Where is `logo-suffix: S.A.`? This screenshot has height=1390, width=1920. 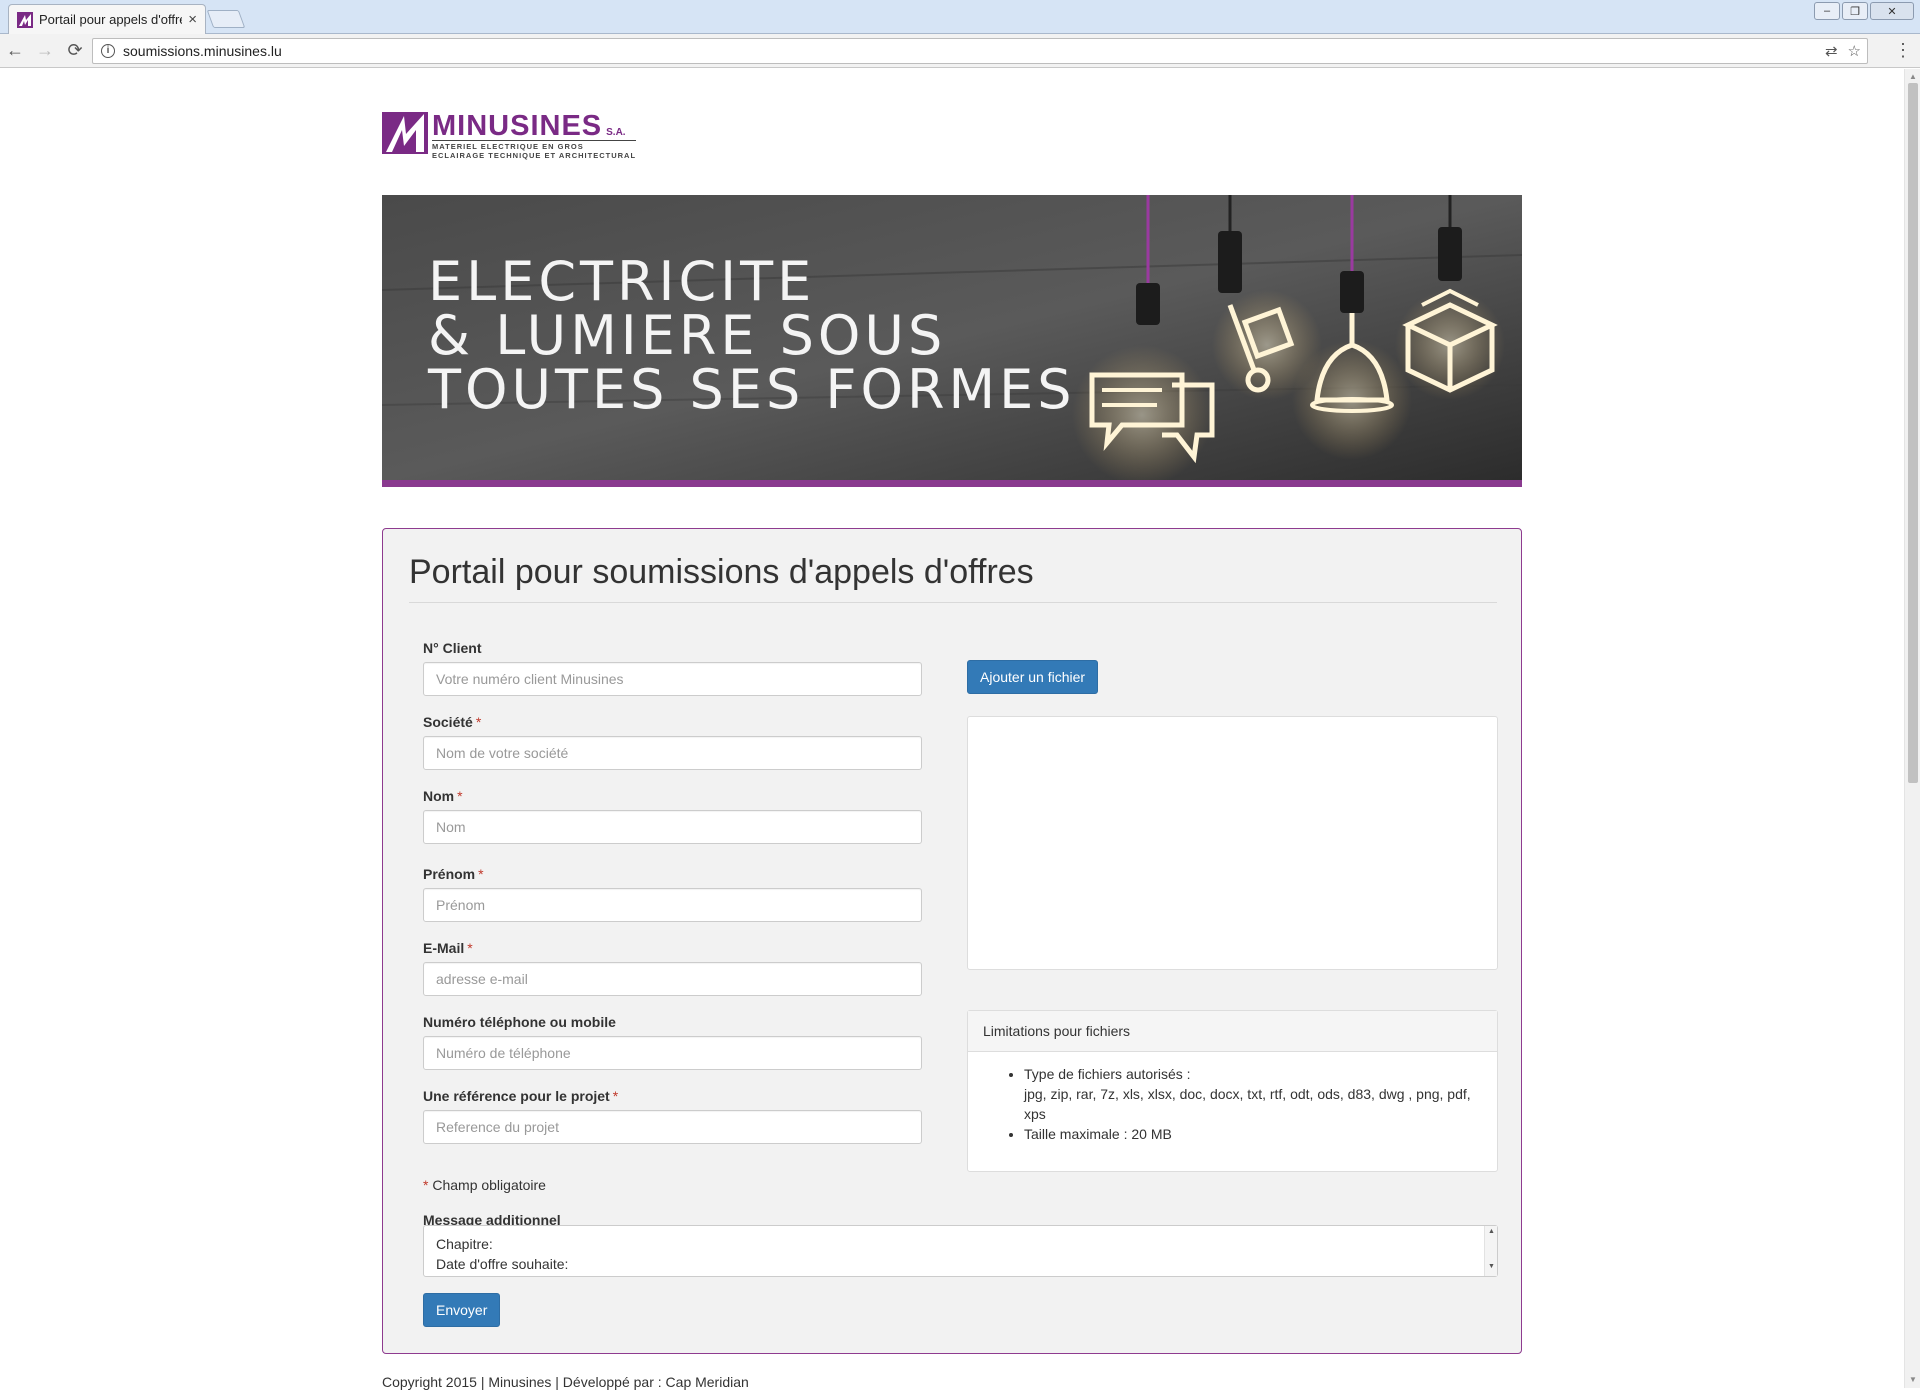 logo-suffix: S.A. is located at coordinates (616, 132).